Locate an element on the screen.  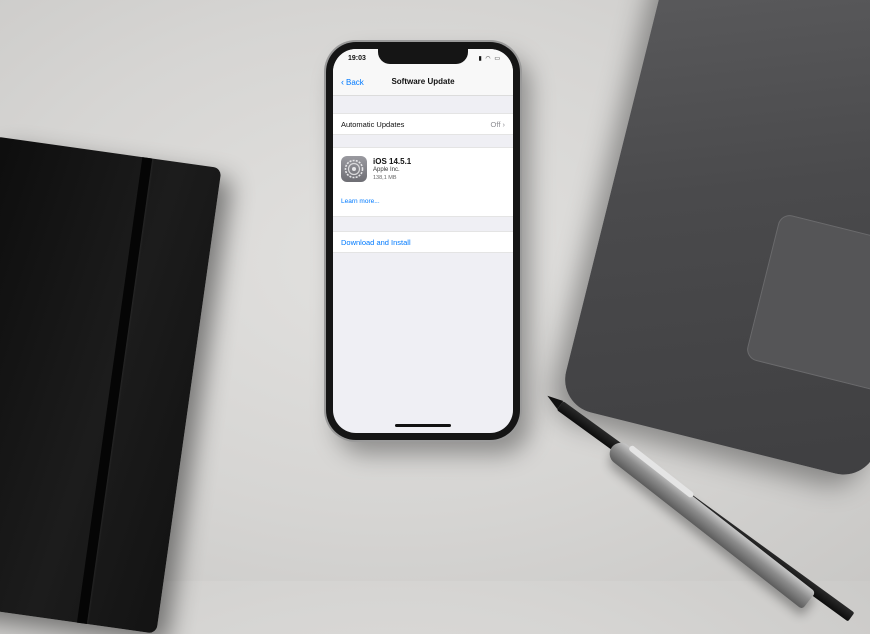
pen is located at coordinates (710, 524).